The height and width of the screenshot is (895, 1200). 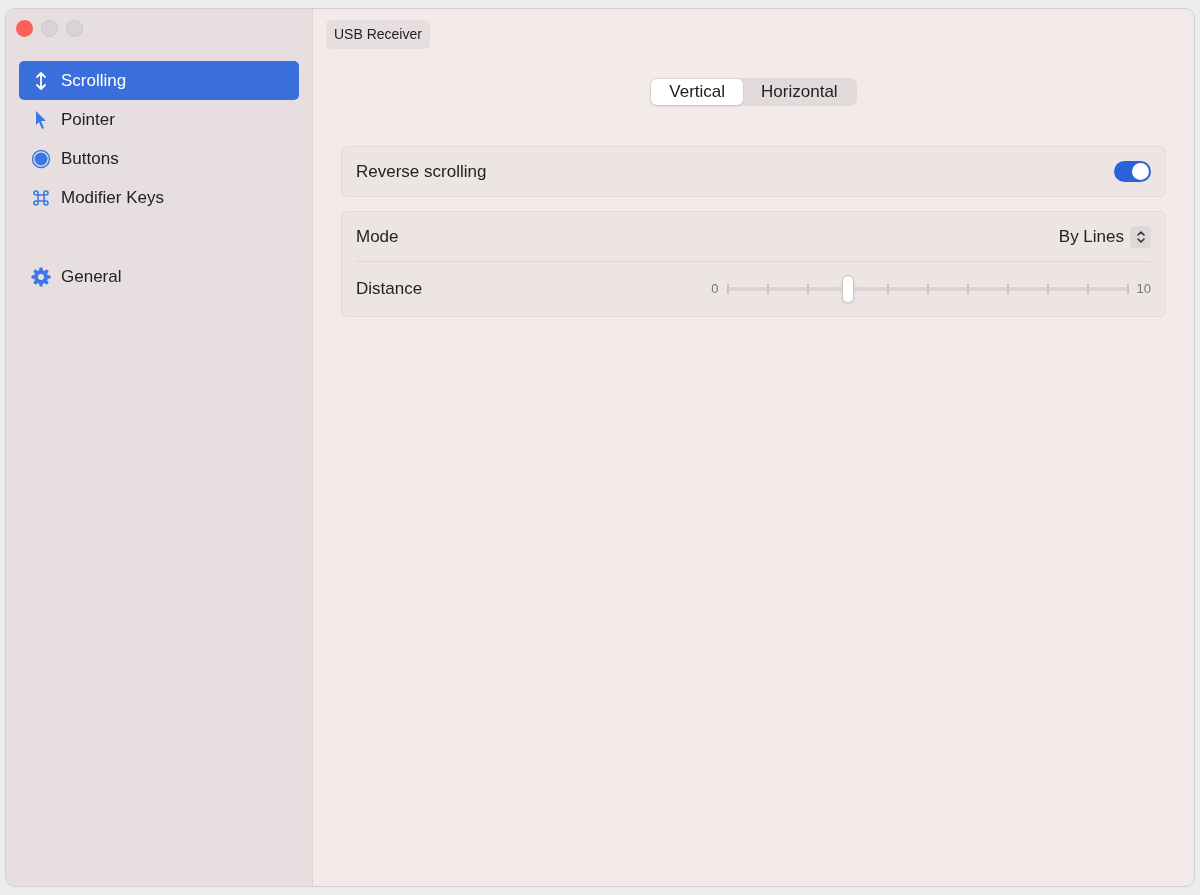 I want to click on slider-thumb, so click(x=847, y=289).